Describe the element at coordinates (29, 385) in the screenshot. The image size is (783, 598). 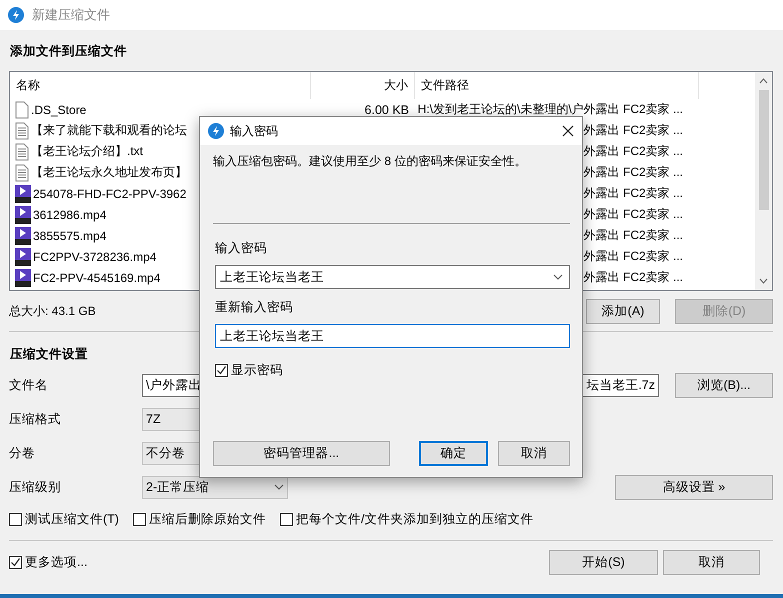
I see `field-label: 文件名` at that location.